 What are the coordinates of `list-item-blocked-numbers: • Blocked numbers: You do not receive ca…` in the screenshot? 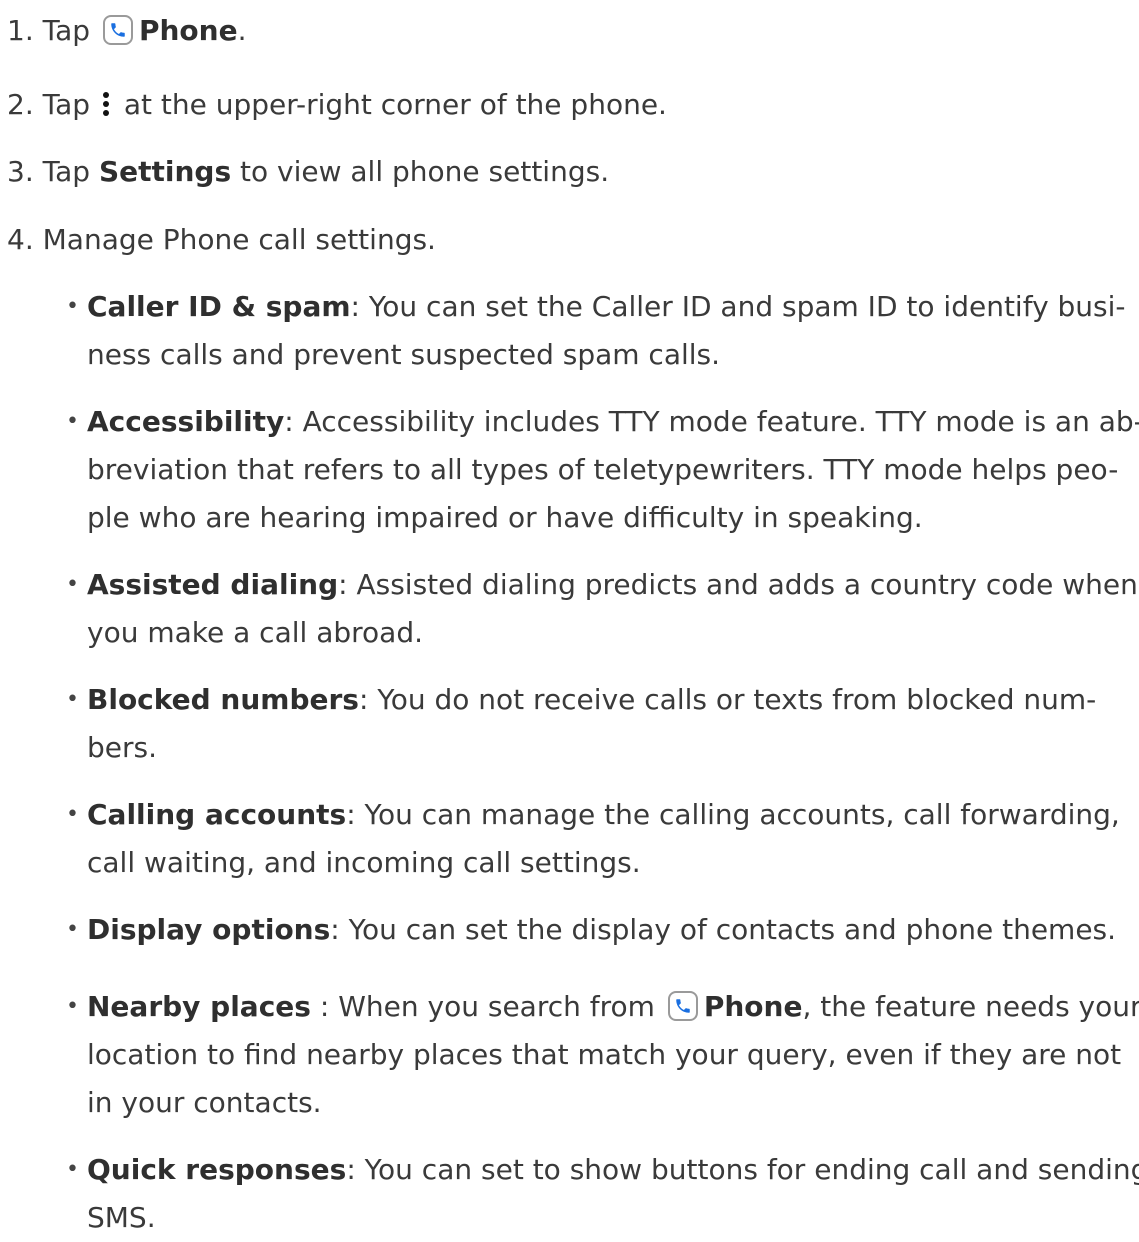 It's located at (596, 724).